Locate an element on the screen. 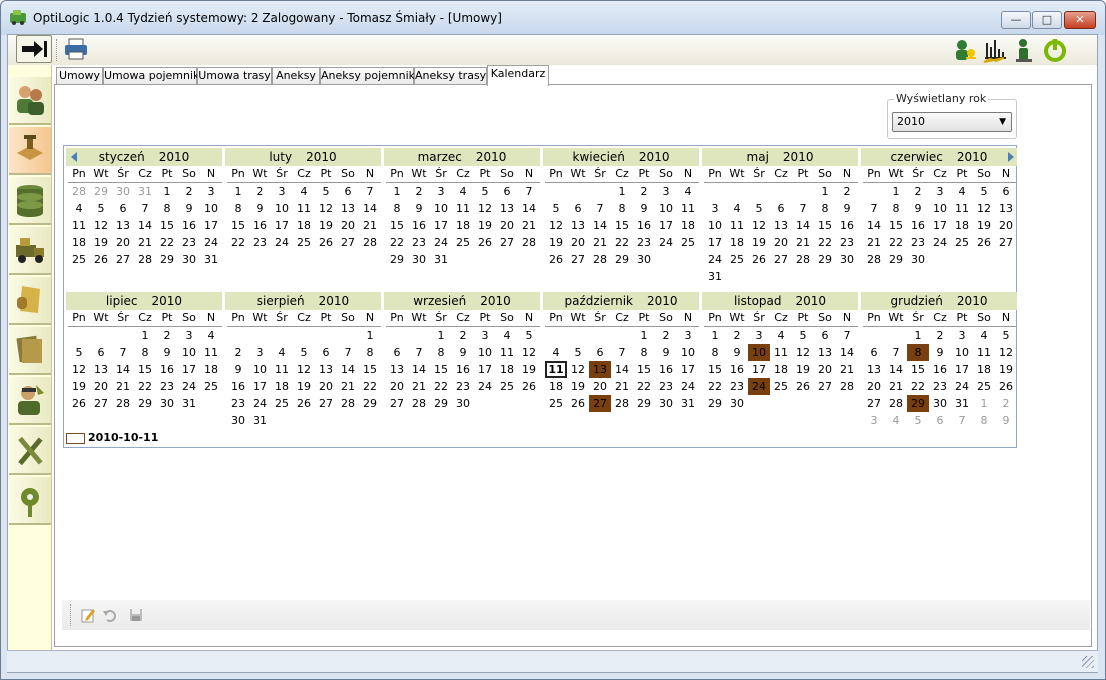 This screenshot has height=680, width=1106. edit-pencil-icon is located at coordinates (88, 615).